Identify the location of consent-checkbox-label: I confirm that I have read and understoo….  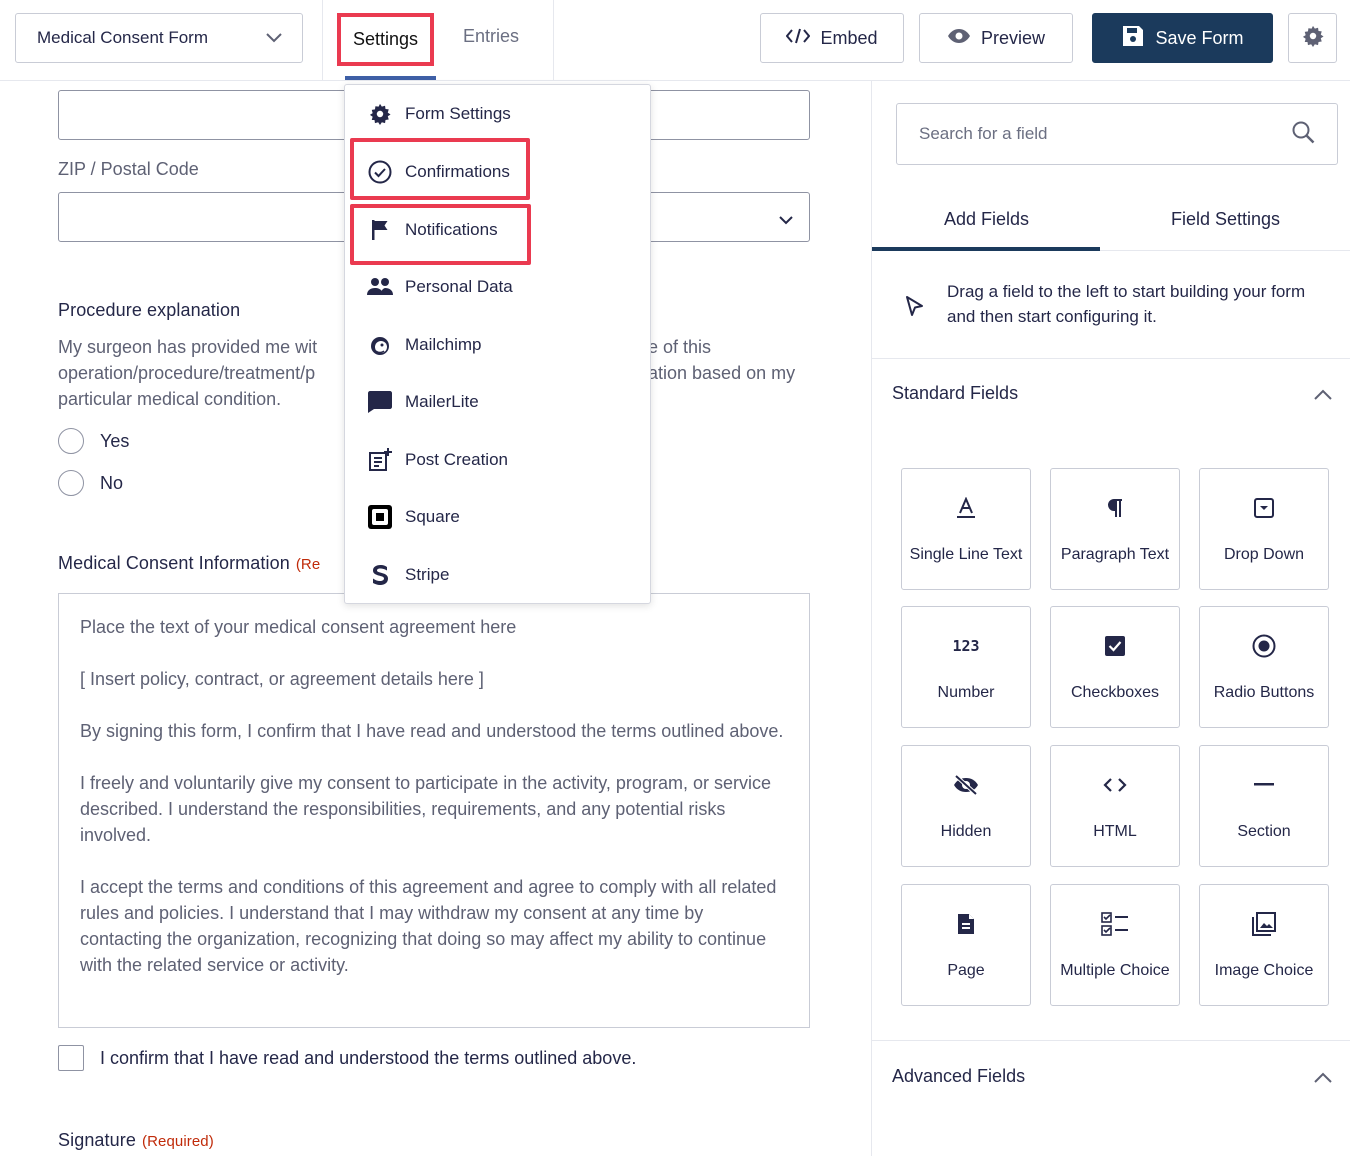
(368, 1057).